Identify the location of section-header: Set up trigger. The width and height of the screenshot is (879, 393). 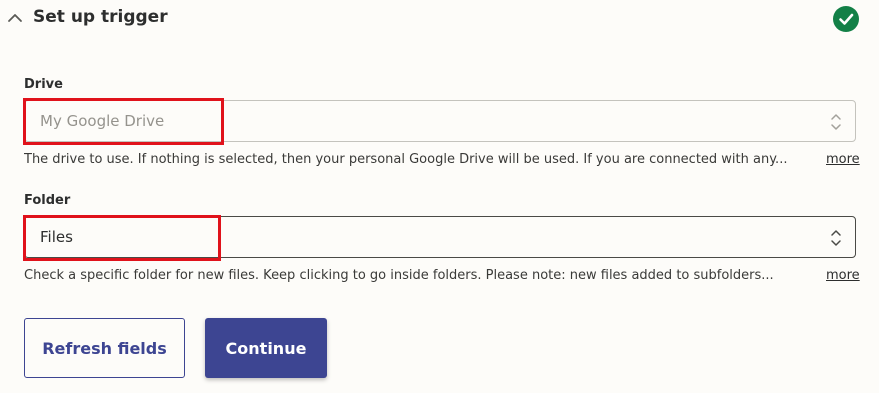
(439, 19).